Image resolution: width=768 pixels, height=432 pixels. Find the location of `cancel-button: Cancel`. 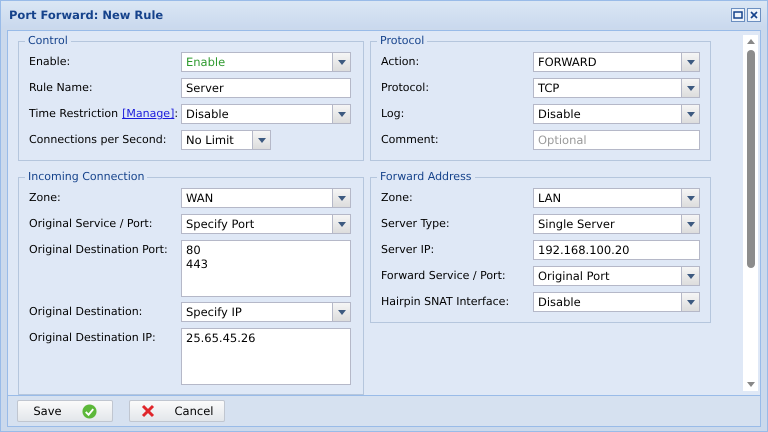

cancel-button: Cancel is located at coordinates (177, 411).